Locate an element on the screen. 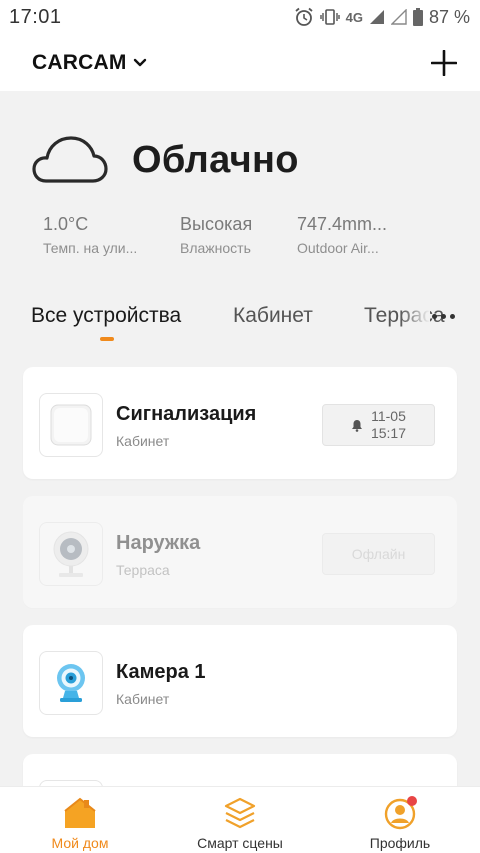  nav-my-home: Мой дом is located at coordinates (80, 820).